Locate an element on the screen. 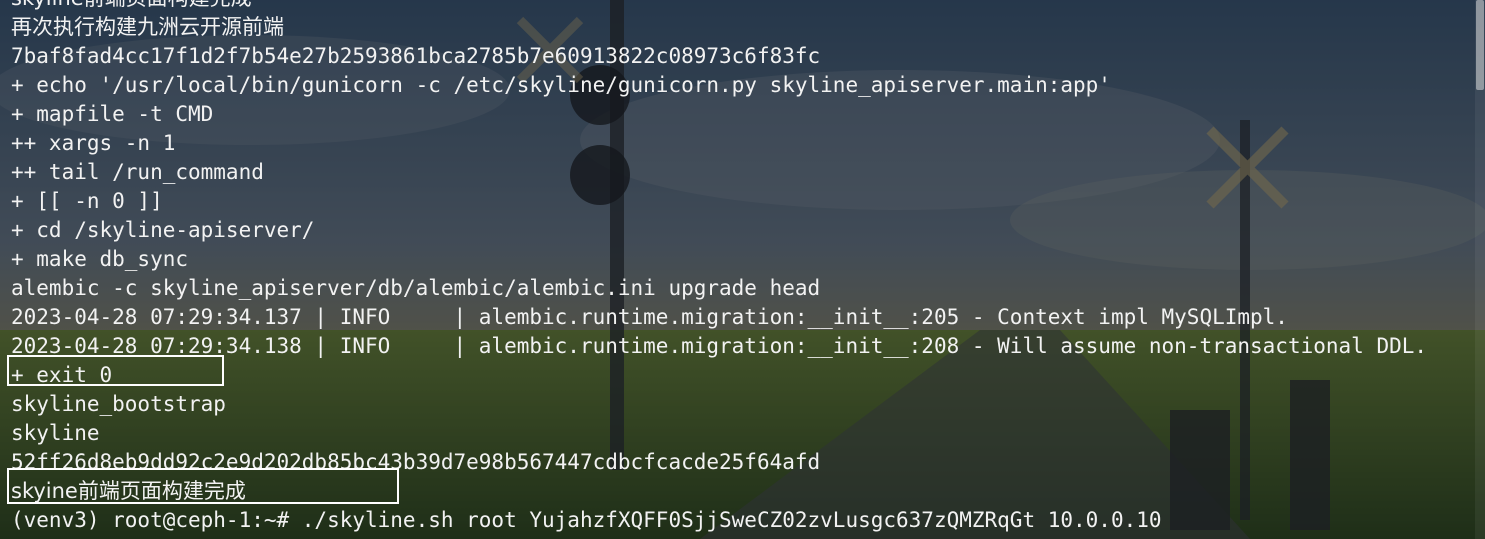  output-line: + [[ -n 0 ]] is located at coordinates (87, 201).